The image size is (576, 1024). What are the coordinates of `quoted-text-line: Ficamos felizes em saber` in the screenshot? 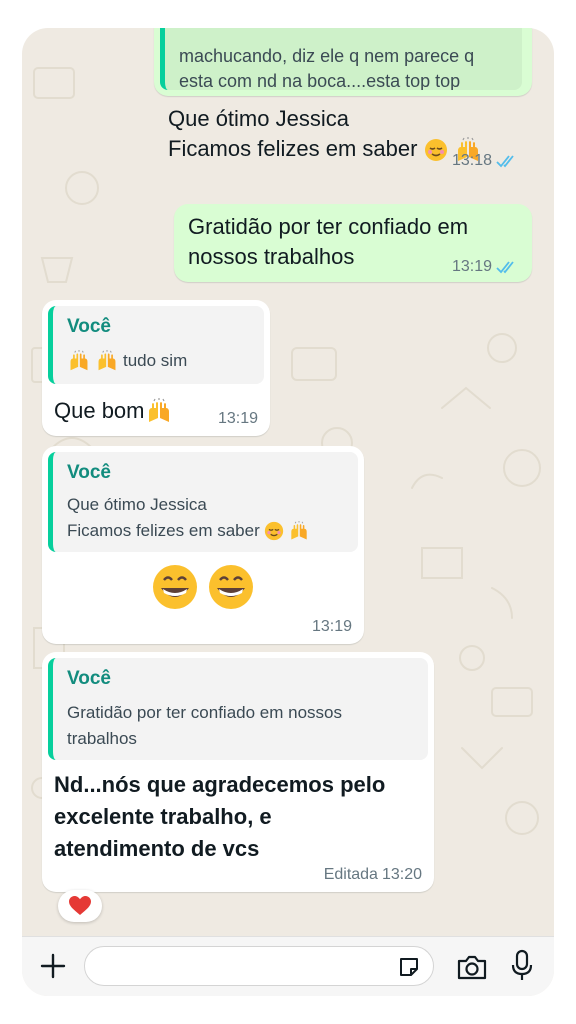 It's located at (188, 530).